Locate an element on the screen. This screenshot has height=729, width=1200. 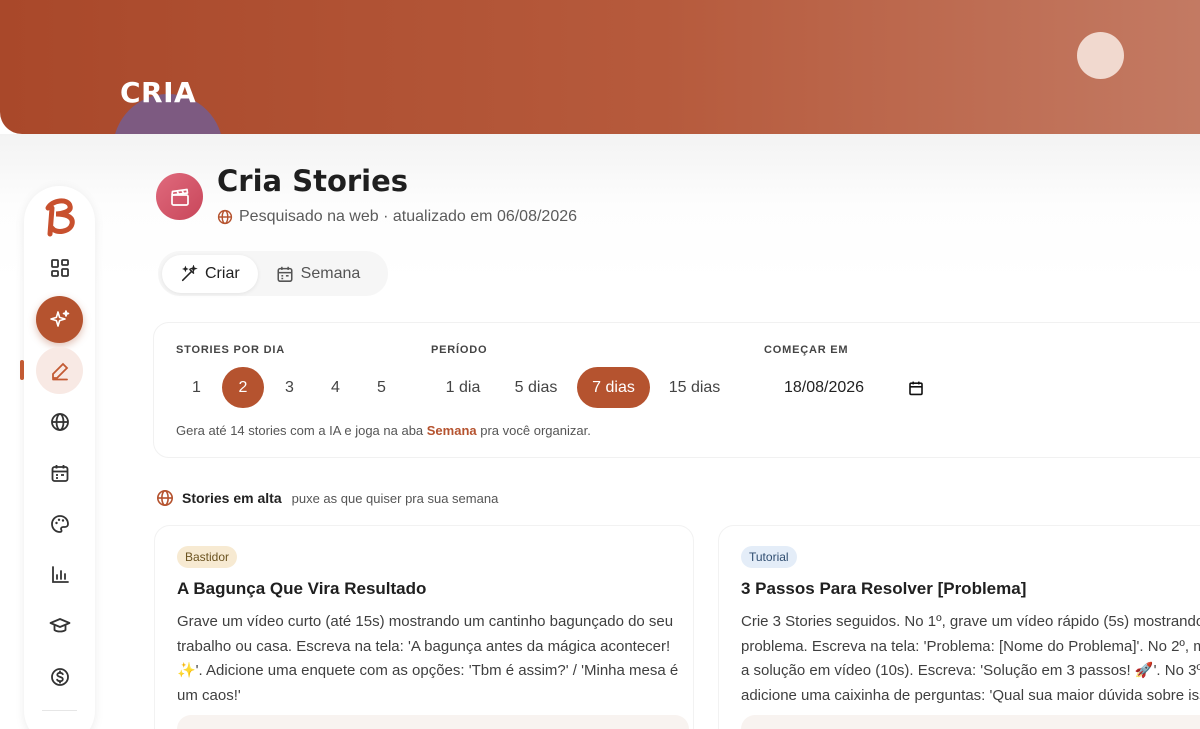
sidebar-item-calendar is located at coordinates (59, 472).